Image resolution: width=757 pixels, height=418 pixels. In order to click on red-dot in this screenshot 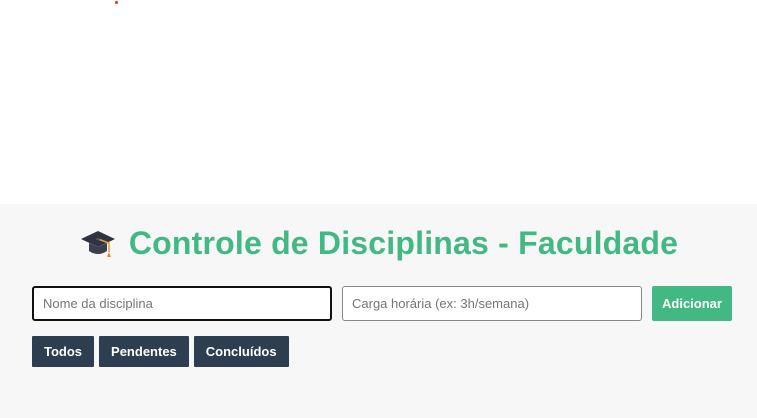, I will do `click(116, 2)`.